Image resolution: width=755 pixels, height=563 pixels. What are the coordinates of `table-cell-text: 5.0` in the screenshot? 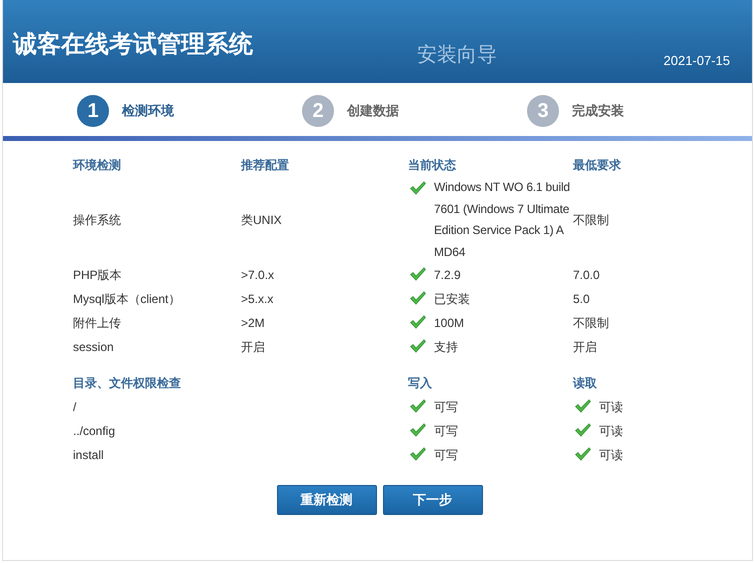 It's located at (582, 299).